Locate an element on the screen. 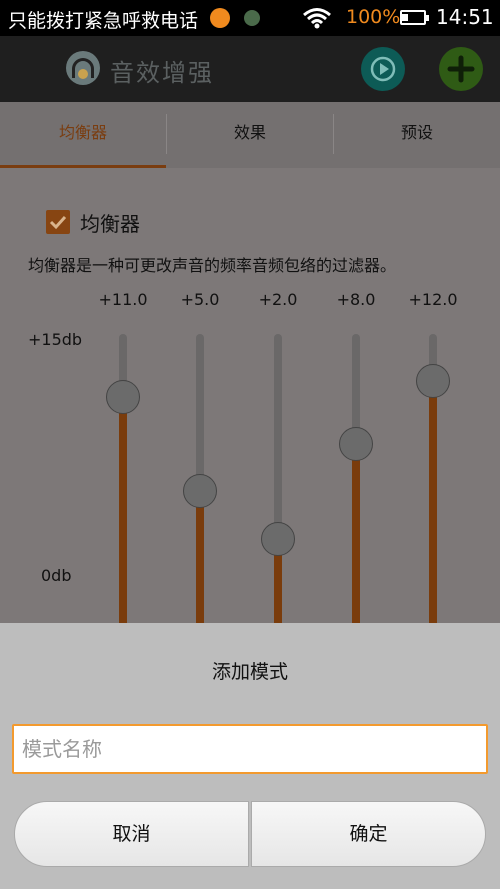 Image resolution: width=500 pixels, height=889 pixels. carrier-text: 只能拨打紧急呼救电话 is located at coordinates (103, 21).